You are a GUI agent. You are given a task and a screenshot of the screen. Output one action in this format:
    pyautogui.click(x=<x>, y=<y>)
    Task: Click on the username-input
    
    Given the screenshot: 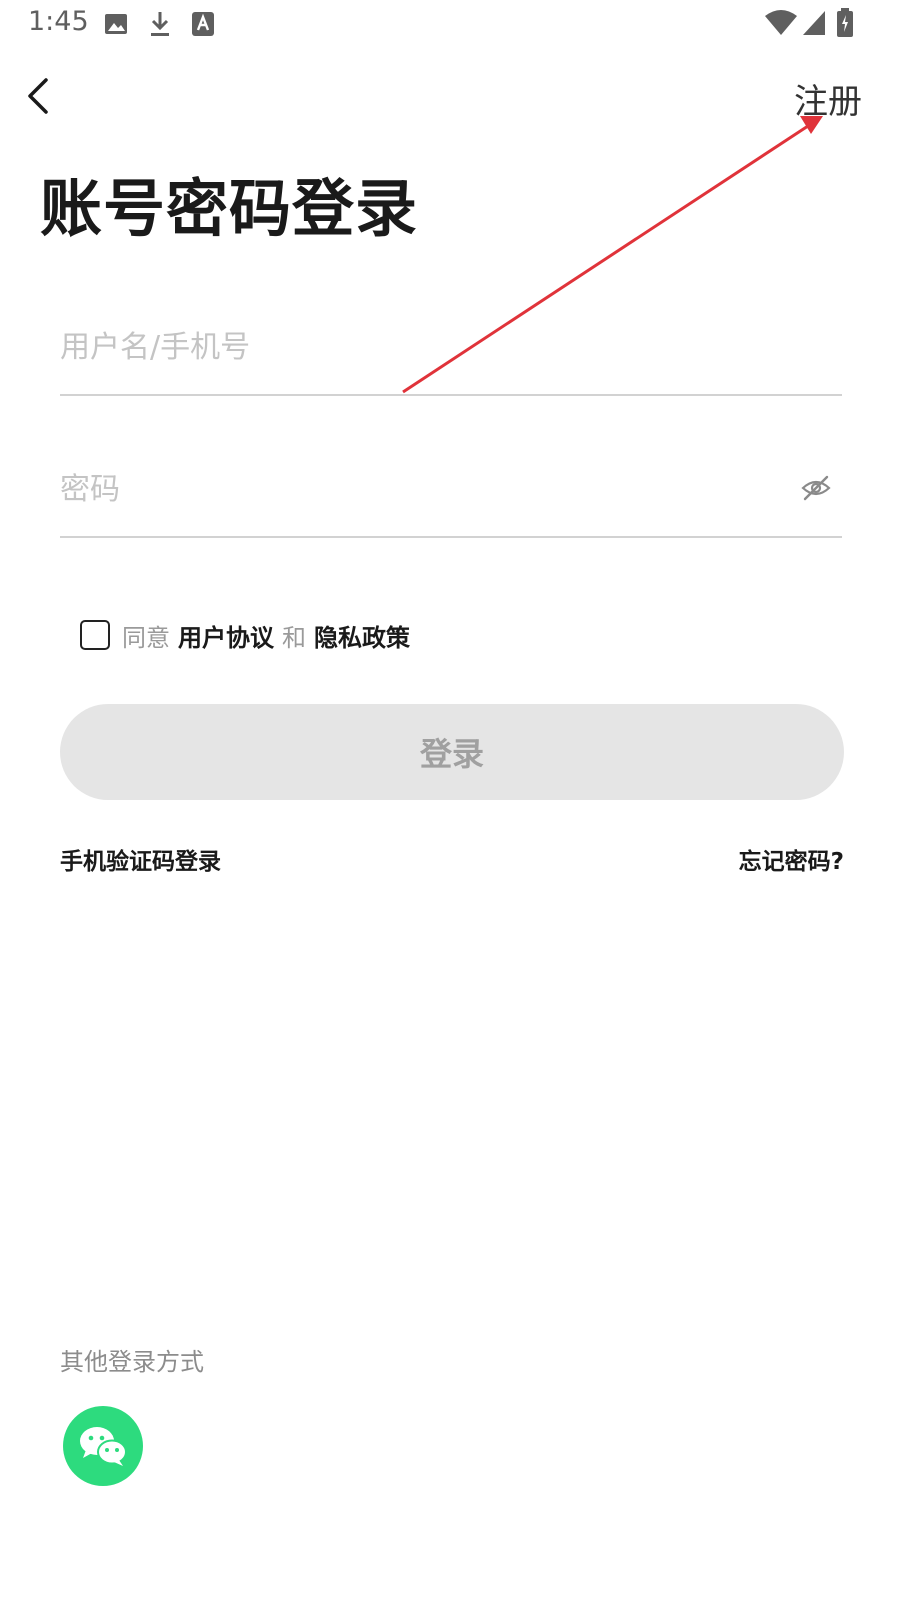 What is the action you would take?
    pyautogui.click(x=410, y=347)
    